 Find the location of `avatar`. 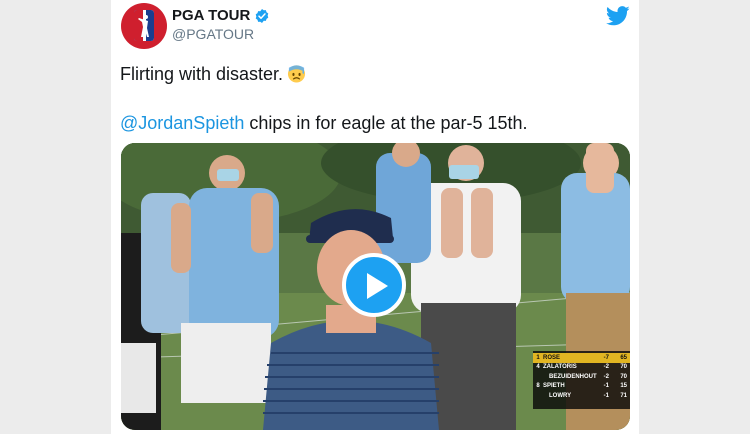

avatar is located at coordinates (144, 26).